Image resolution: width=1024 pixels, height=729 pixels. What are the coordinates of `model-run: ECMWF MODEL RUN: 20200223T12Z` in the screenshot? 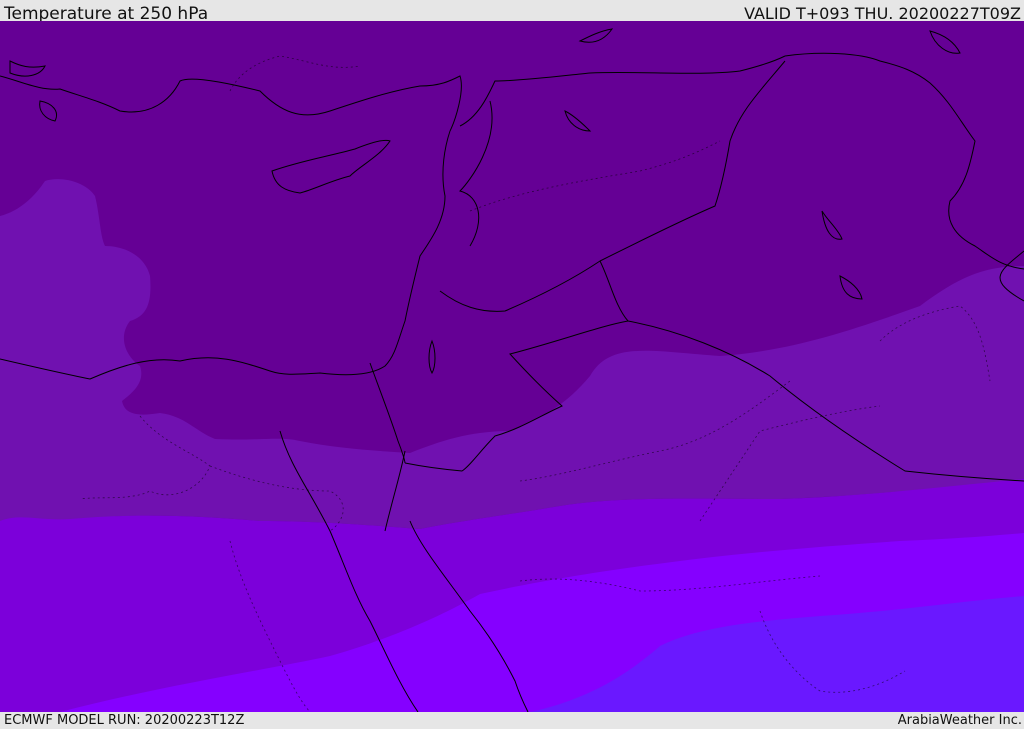 It's located at (124, 720).